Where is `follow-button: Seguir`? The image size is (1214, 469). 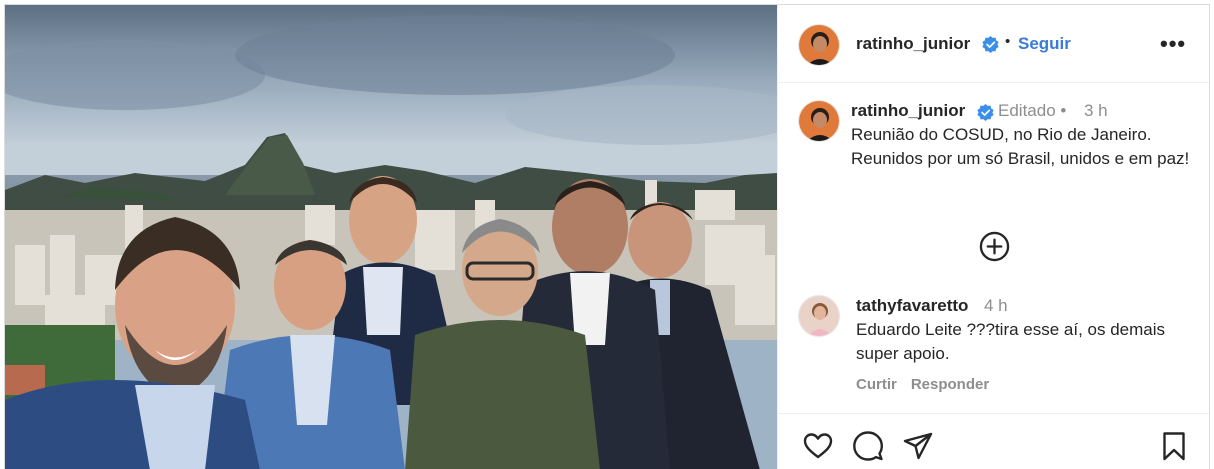 follow-button: Seguir is located at coordinates (1044, 44).